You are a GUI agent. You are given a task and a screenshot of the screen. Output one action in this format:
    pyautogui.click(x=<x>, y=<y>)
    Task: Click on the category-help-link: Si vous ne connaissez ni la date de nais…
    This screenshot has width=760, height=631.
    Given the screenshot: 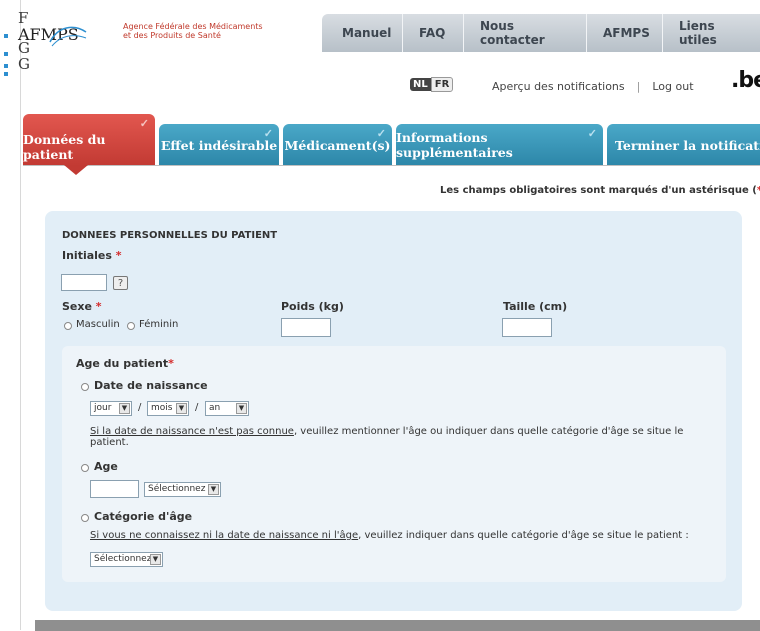 What is the action you would take?
    pyautogui.click(x=224, y=535)
    